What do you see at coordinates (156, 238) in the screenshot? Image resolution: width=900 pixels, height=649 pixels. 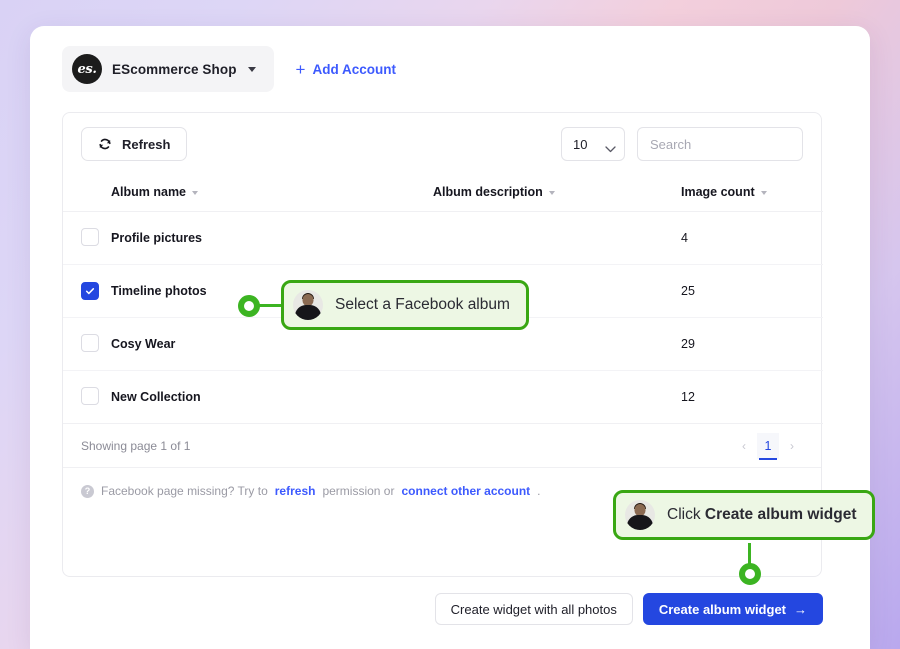 I see `album-name-label: Profile pictures` at bounding box center [156, 238].